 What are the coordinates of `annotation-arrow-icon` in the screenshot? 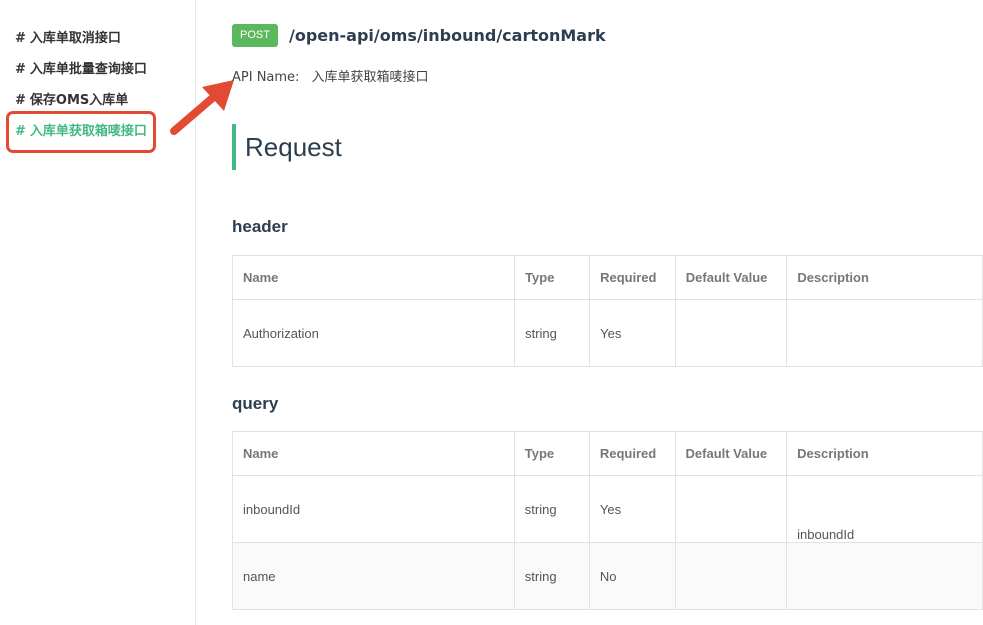 It's located at (202, 107).